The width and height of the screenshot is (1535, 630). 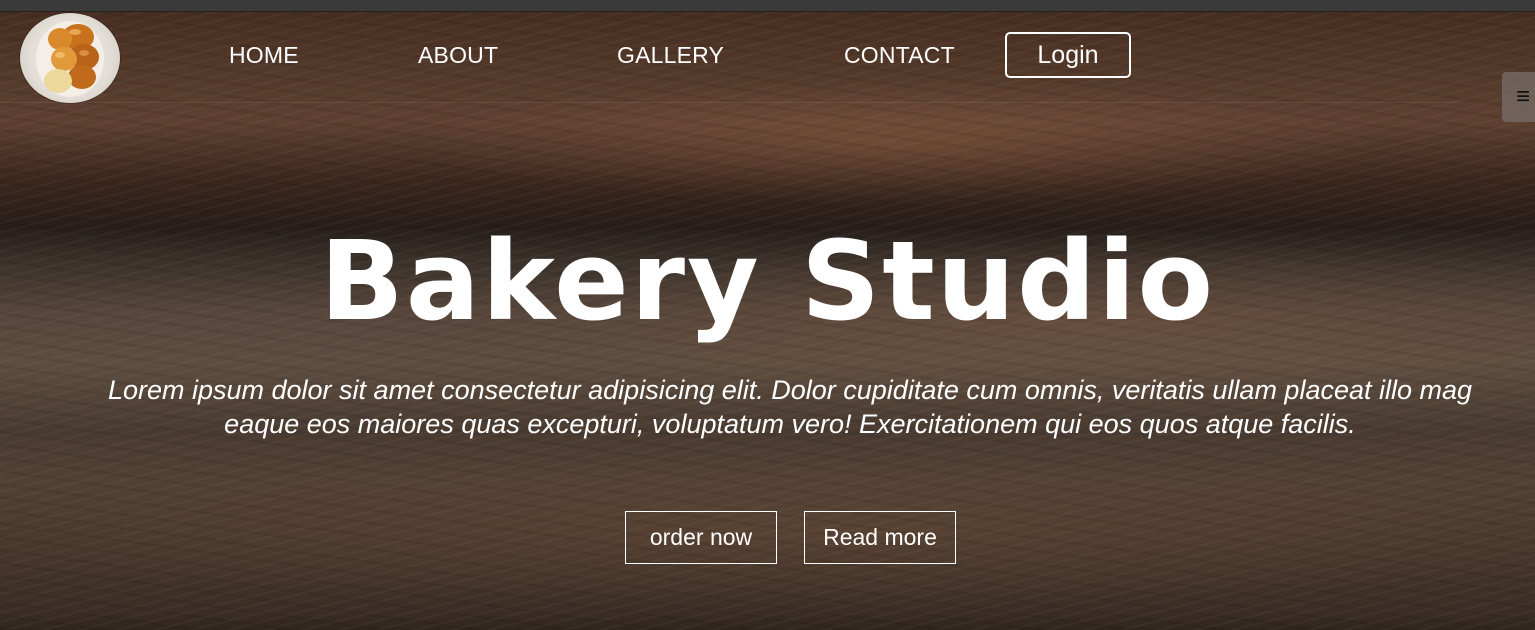 What do you see at coordinates (880, 537) in the screenshot?
I see `read-more-button: Read more` at bounding box center [880, 537].